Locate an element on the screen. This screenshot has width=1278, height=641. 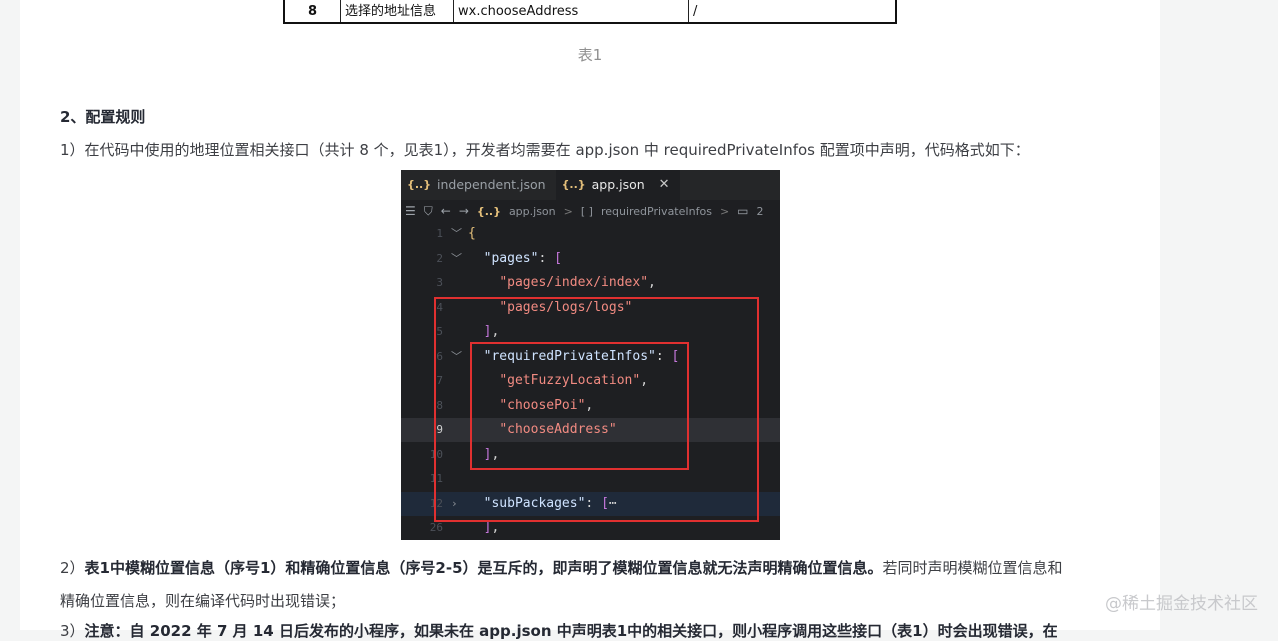
code-text: "pages": [ is located at coordinates (515, 259).